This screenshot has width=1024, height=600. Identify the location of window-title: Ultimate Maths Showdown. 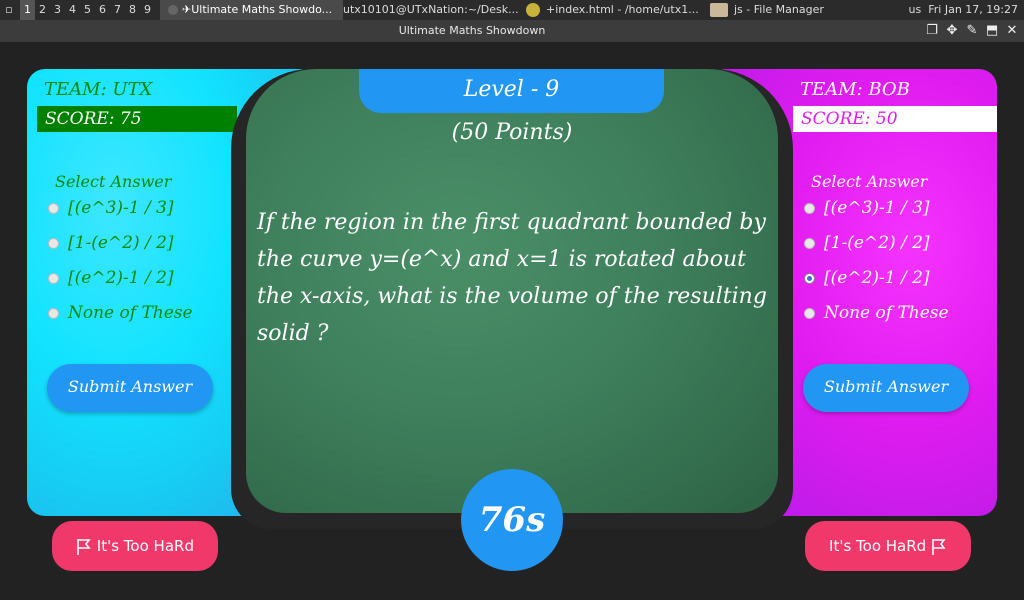
(472, 30).